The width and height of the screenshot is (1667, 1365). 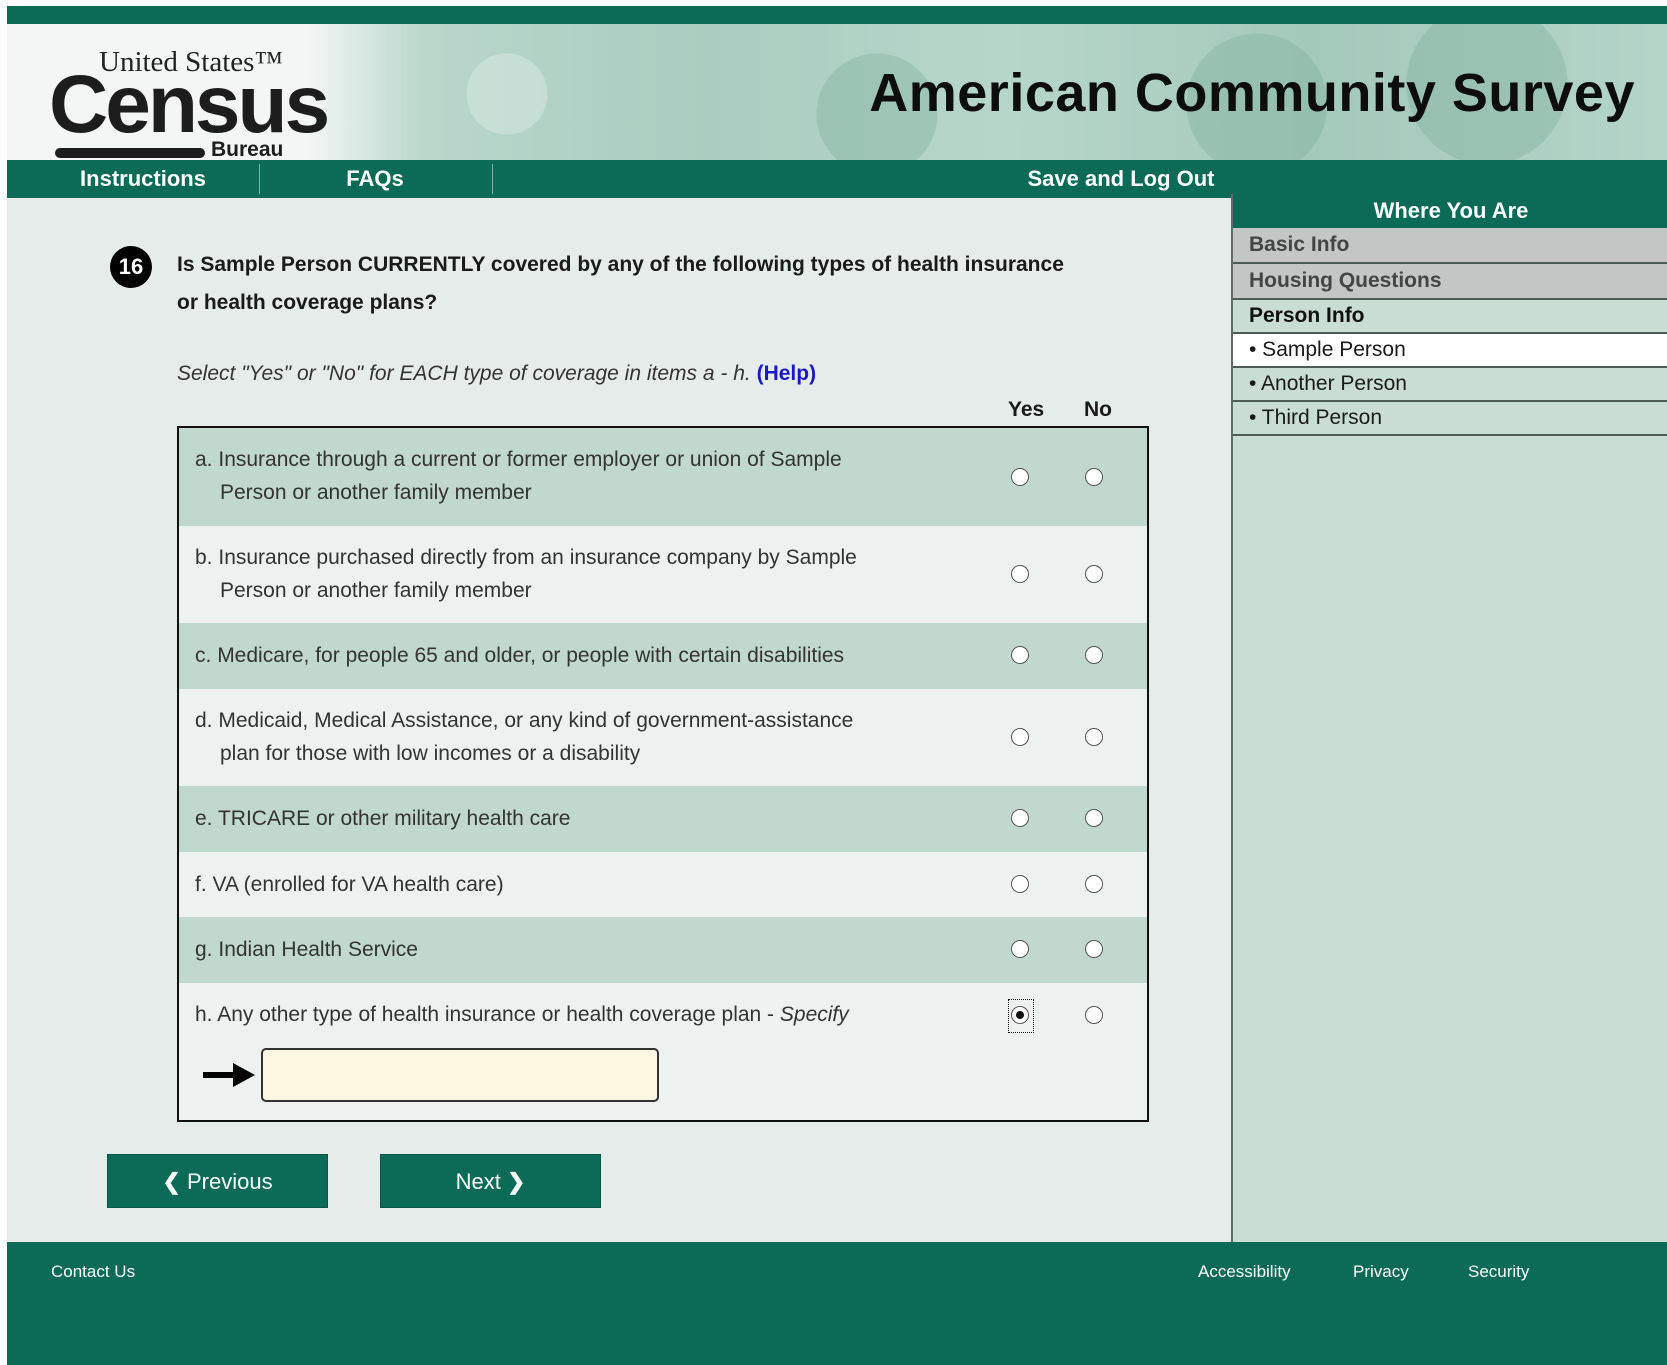 I want to click on help-link: (Help), so click(x=787, y=373).